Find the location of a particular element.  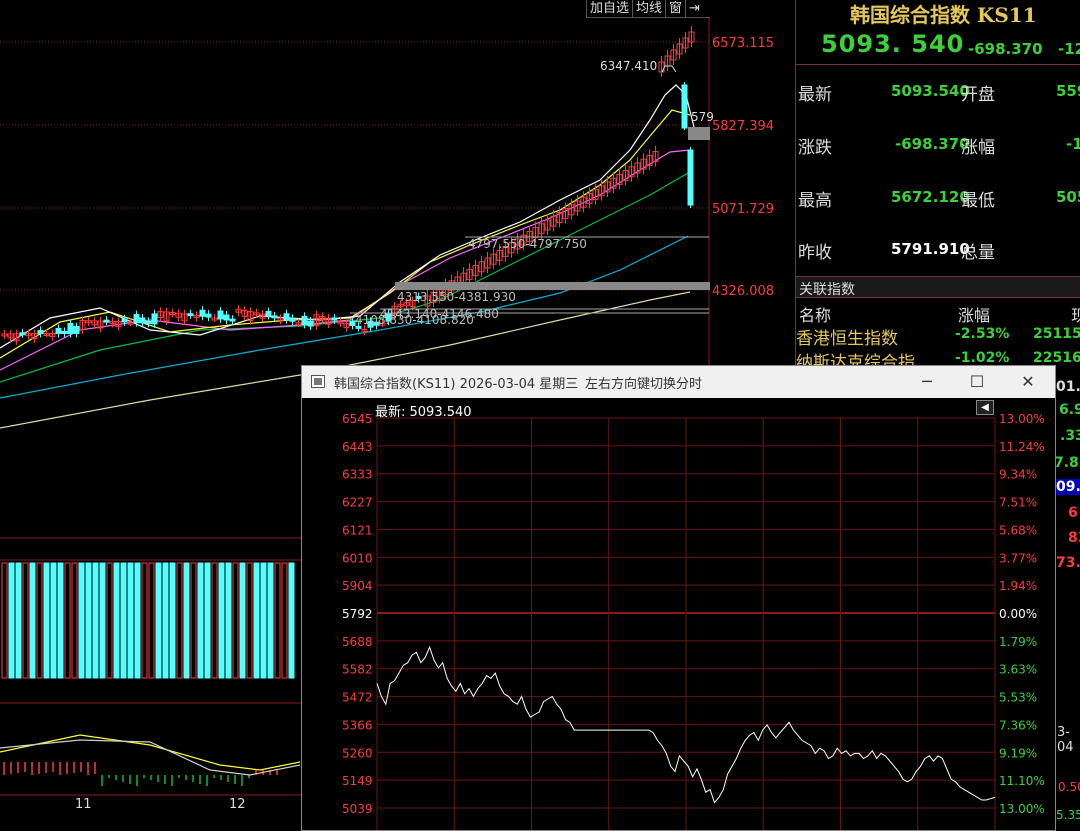

close-icon: ✕ is located at coordinates (1028, 382).